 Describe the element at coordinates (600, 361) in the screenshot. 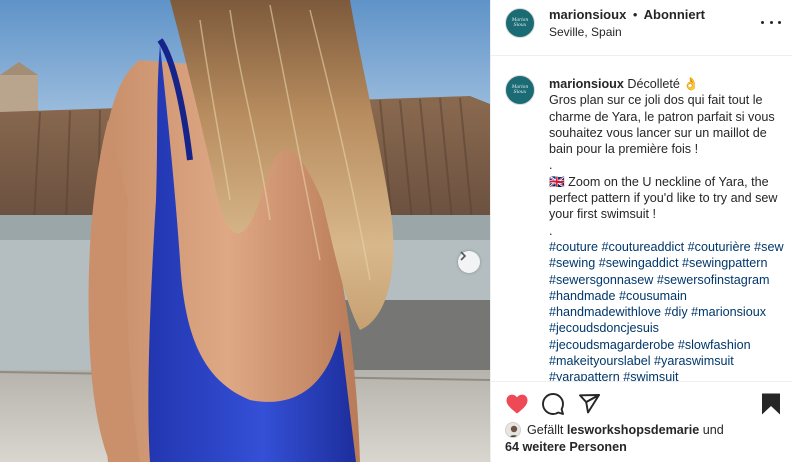

I see `hashtag-link: #makeityourslabel` at that location.